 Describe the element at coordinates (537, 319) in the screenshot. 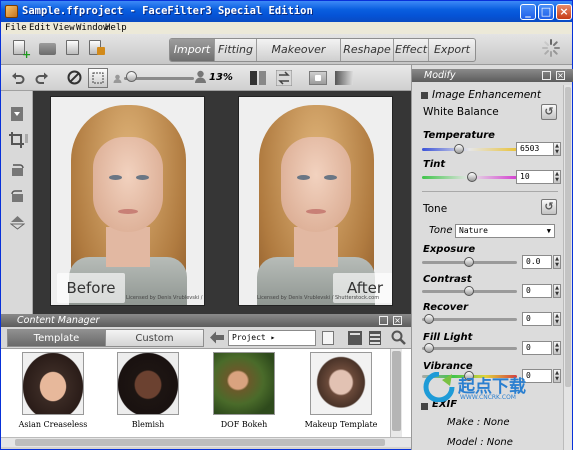

I see `recover-field: 0` at that location.